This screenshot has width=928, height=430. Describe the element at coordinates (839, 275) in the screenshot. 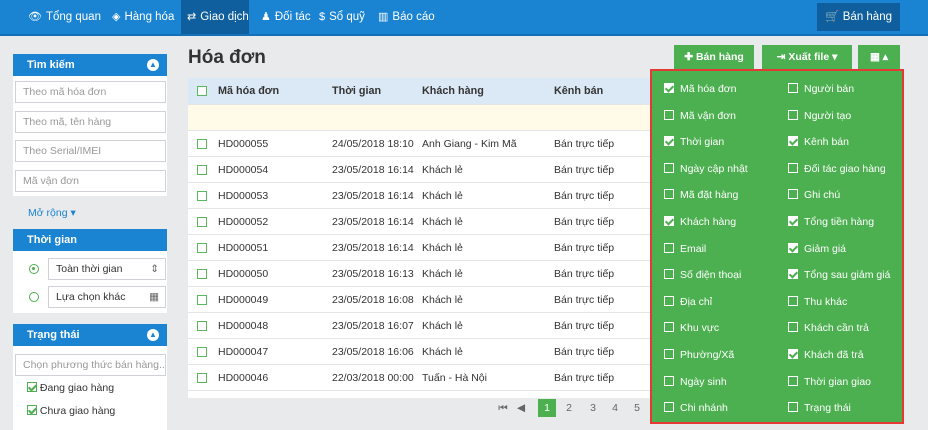

I see `column-option: Tổng sau giảm giá` at that location.